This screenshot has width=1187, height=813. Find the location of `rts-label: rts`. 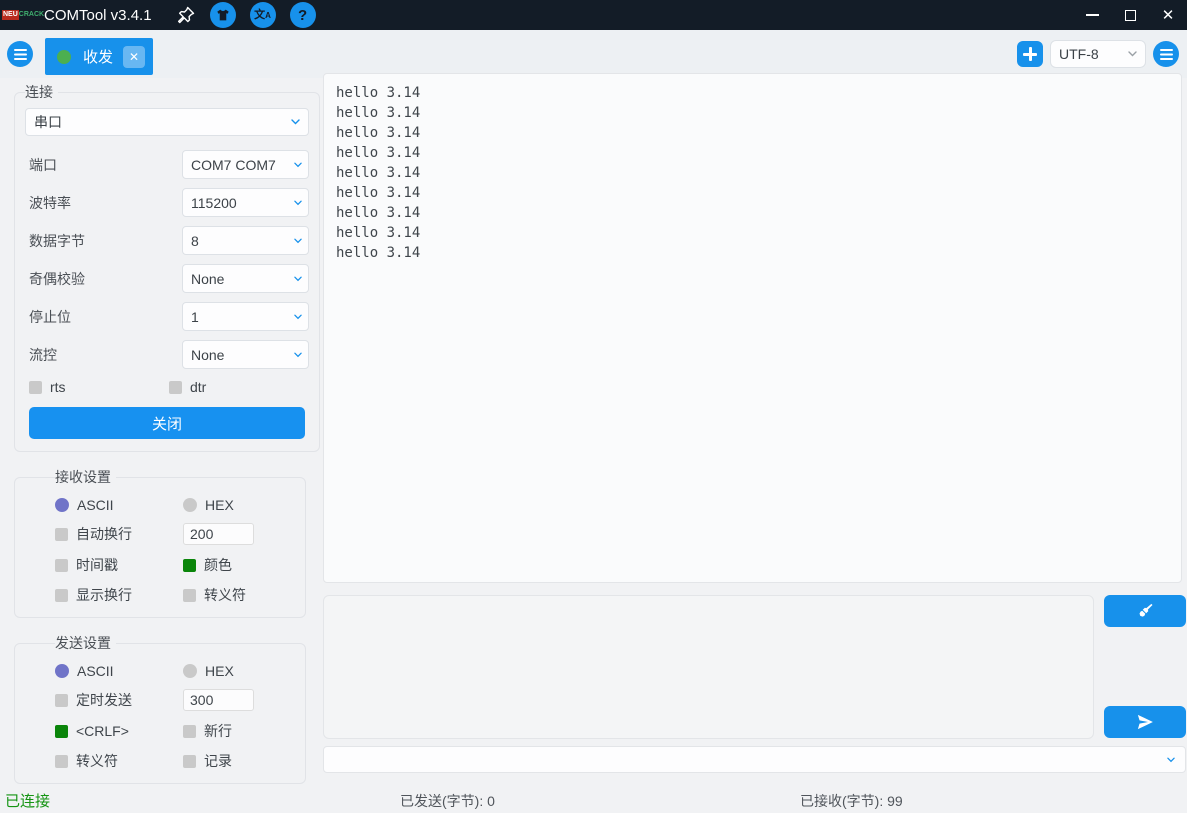

rts-label: rts is located at coordinates (58, 387).